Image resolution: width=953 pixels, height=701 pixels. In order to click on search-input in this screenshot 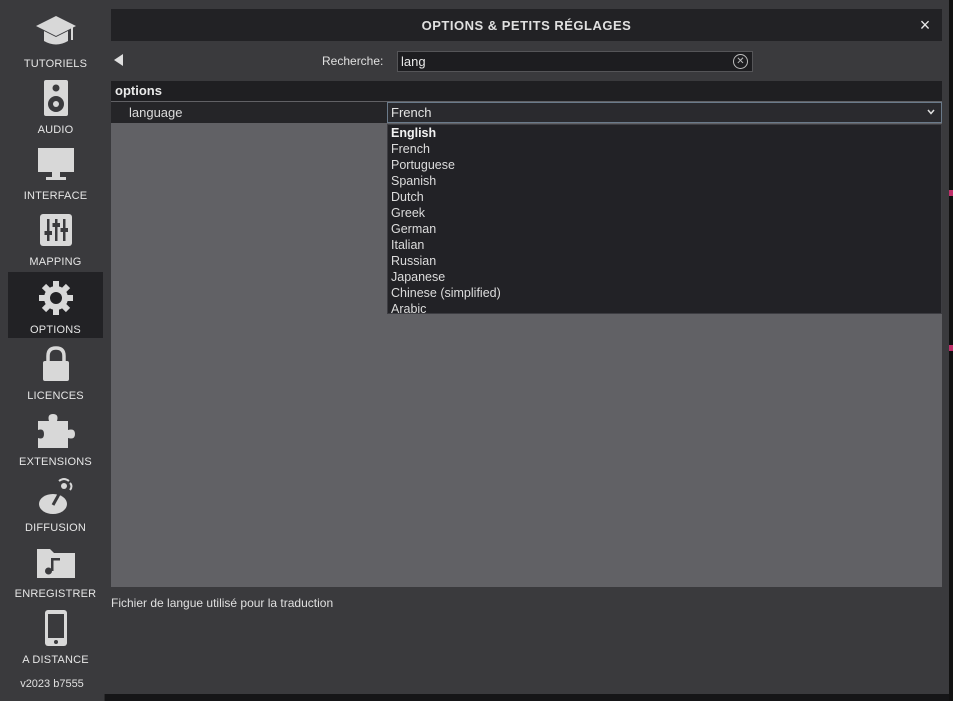, I will do `click(566, 61)`.